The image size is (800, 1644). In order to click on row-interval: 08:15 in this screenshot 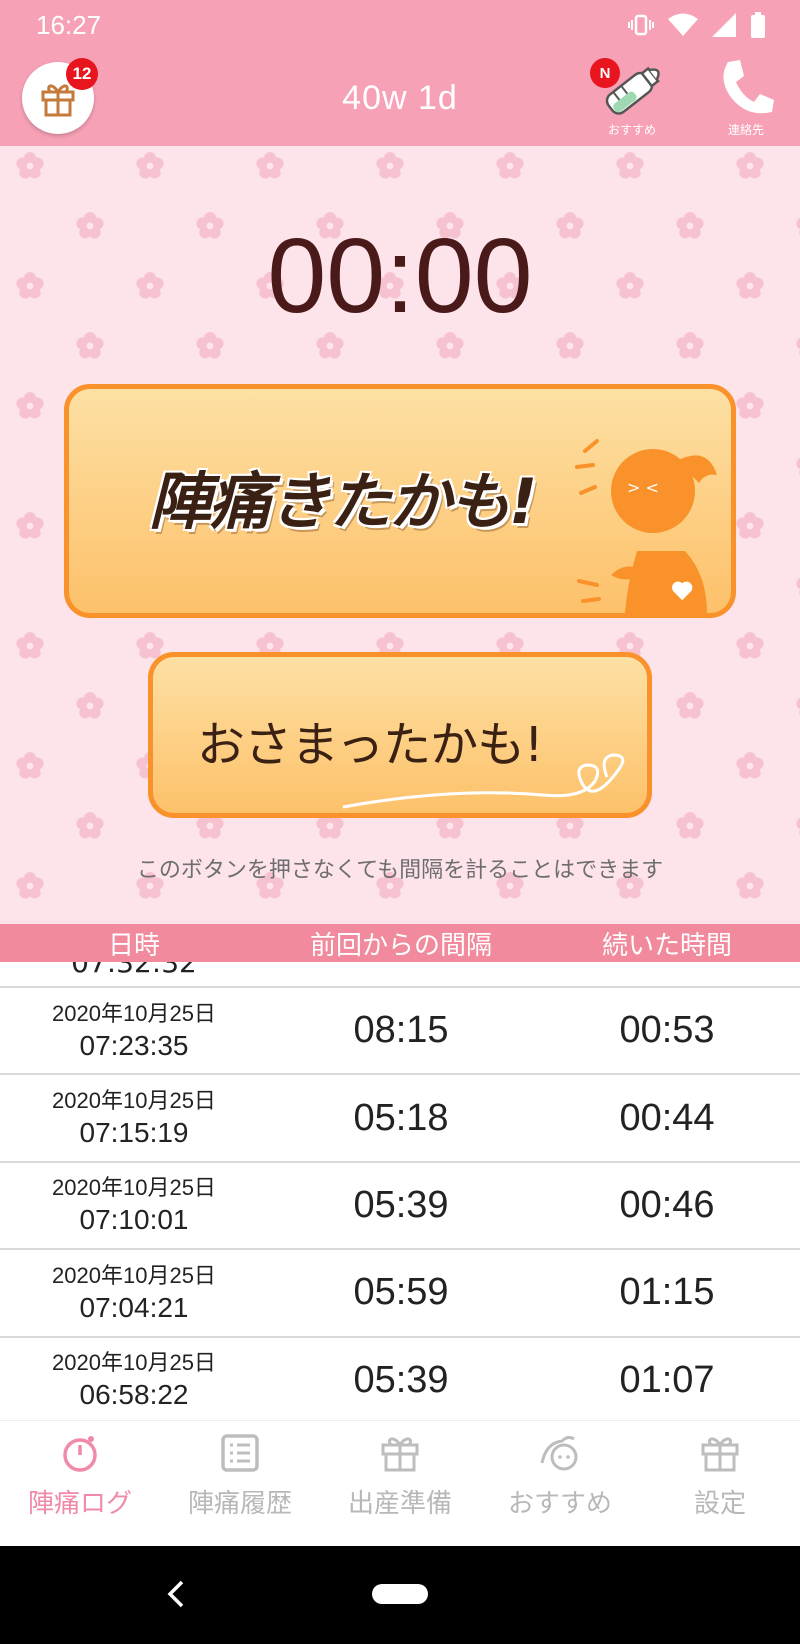, I will do `click(401, 1030)`.